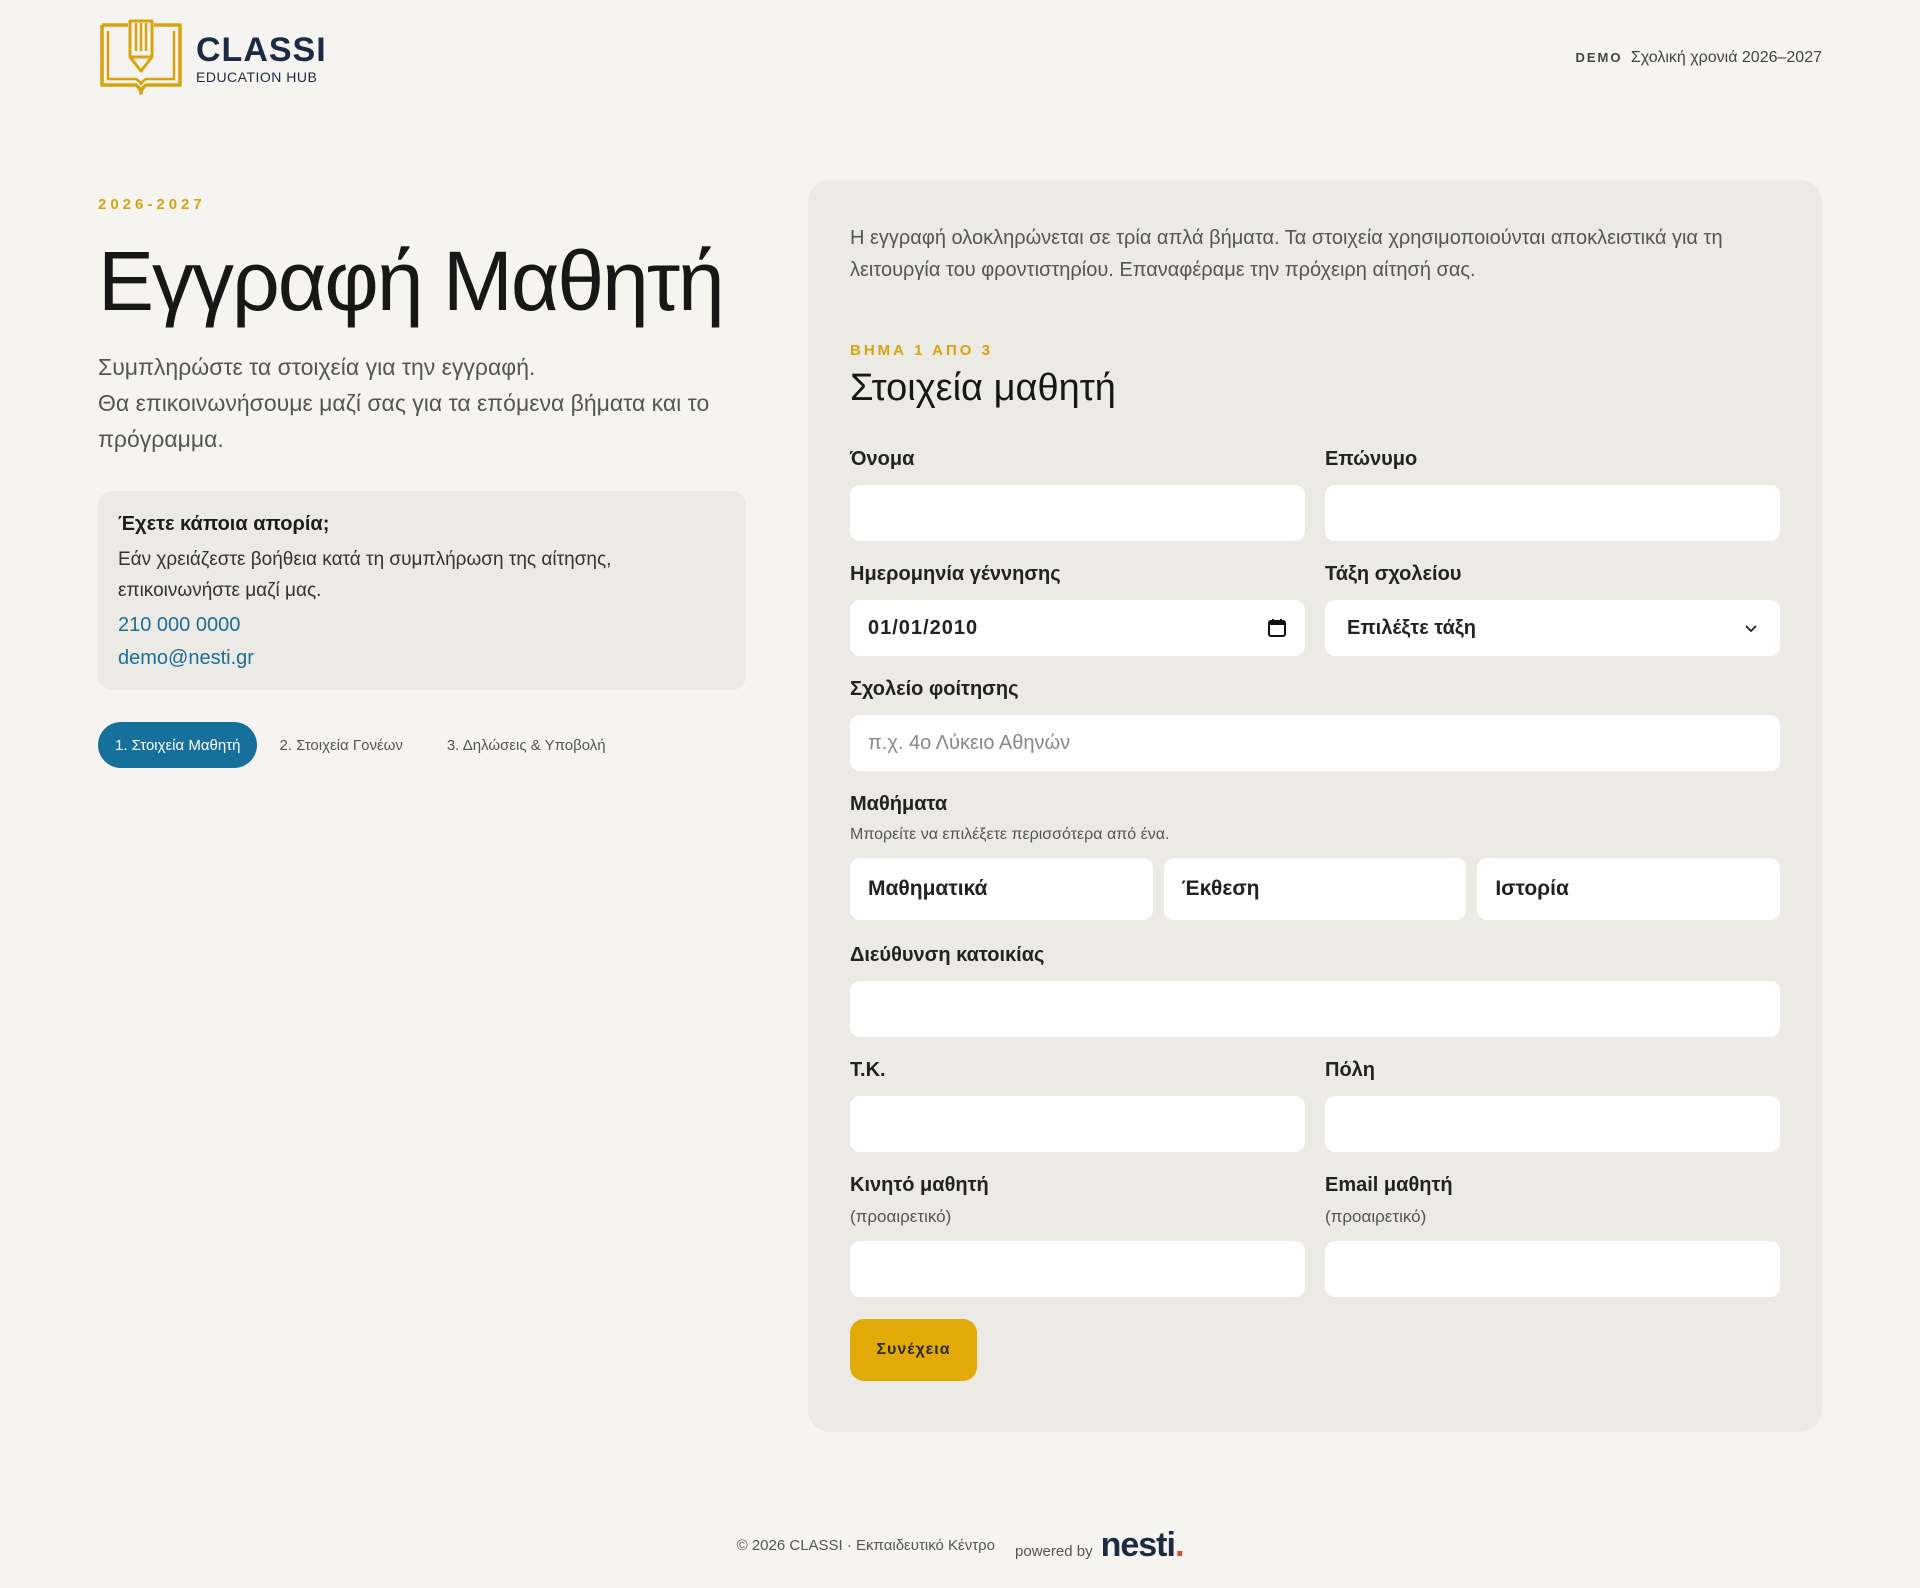 The image size is (1920, 1588). What do you see at coordinates (224, 524) in the screenshot?
I see `help-title: Έχετε κάποια απορία;` at bounding box center [224, 524].